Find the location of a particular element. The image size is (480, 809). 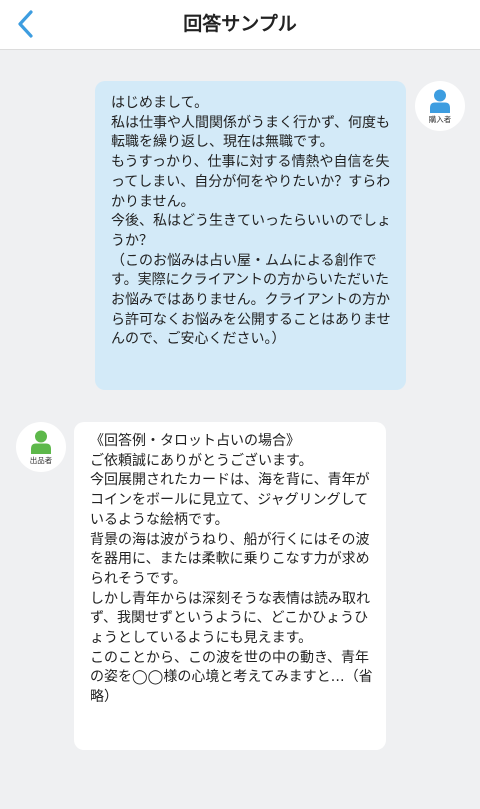

buyer-role-label: 購入者 is located at coordinates (440, 119).